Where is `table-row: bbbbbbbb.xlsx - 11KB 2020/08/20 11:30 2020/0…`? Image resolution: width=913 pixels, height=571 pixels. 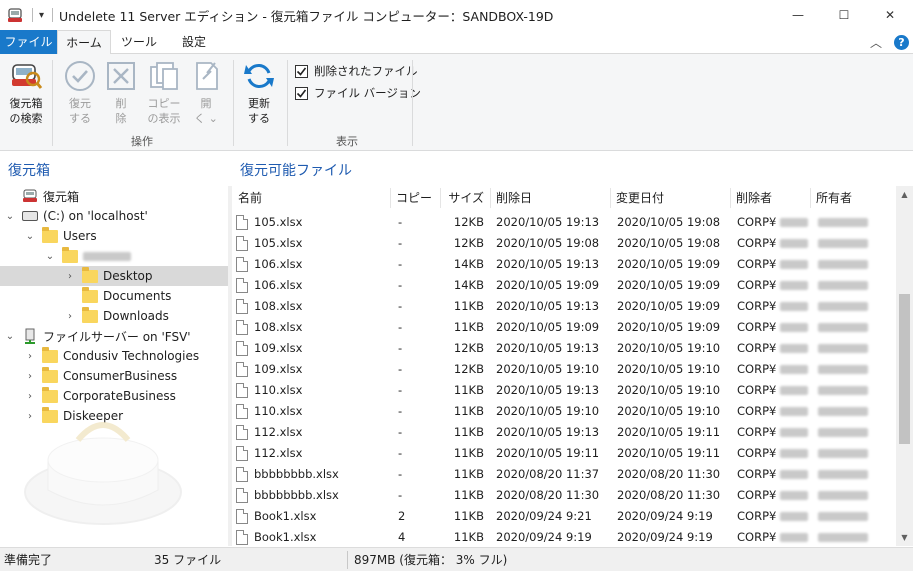
table-row: bbbbbbbb.xlsx - 11KB 2020/08/20 11:30 2020/0… is located at coordinates (564, 495).